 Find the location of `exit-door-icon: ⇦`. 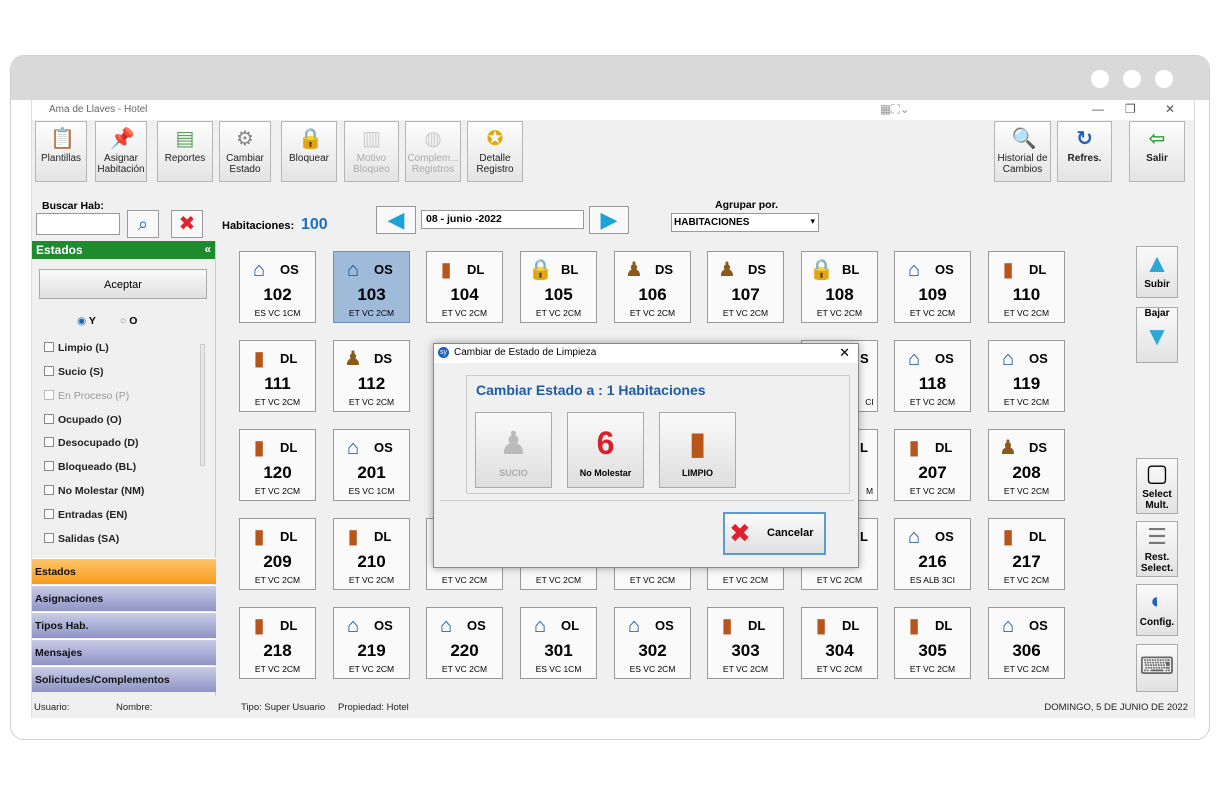

exit-door-icon: ⇦ is located at coordinates (1157, 139).